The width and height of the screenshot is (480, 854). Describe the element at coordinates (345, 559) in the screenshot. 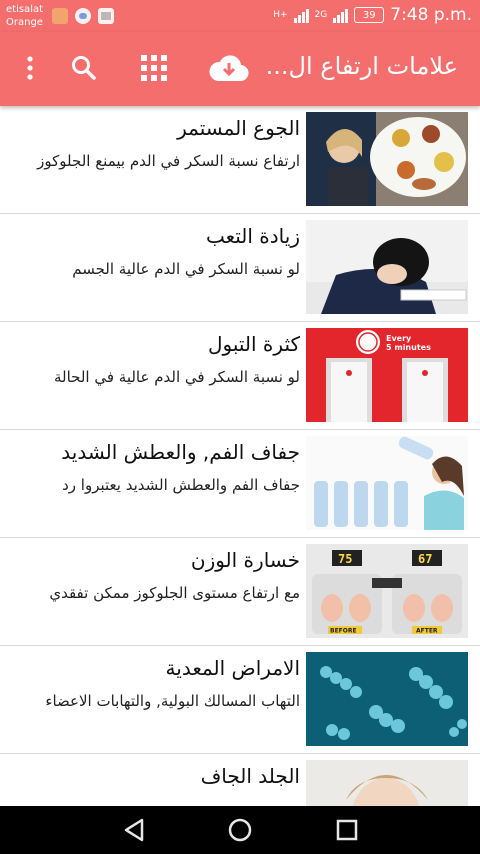

I see `thumb-weight-before: 75` at that location.